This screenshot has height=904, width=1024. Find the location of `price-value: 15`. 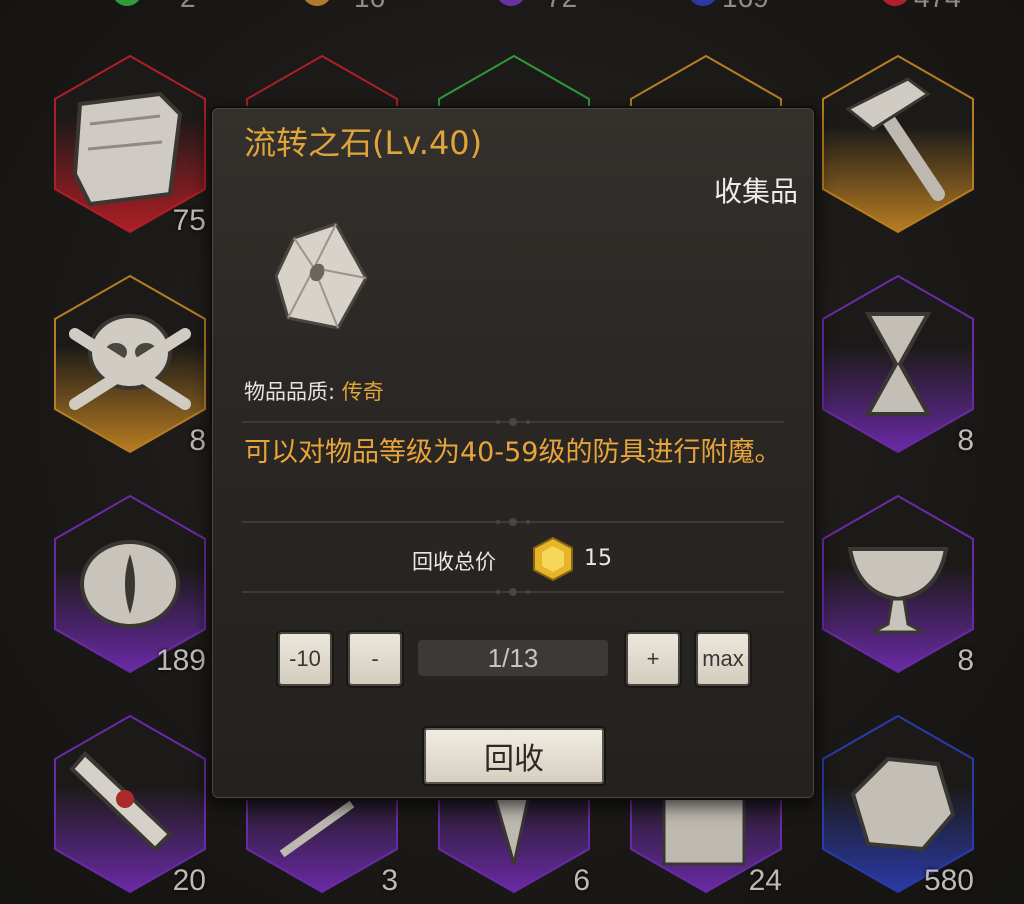

price-value: 15 is located at coordinates (598, 558).